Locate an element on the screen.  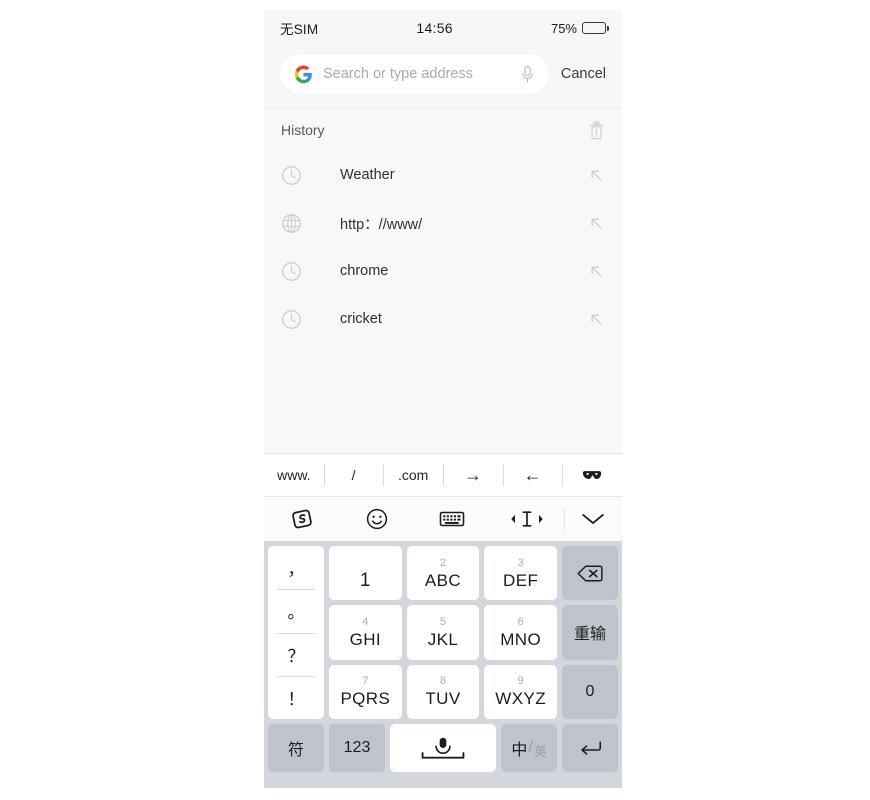
key-7: 7 PQRS is located at coordinates (365, 691).